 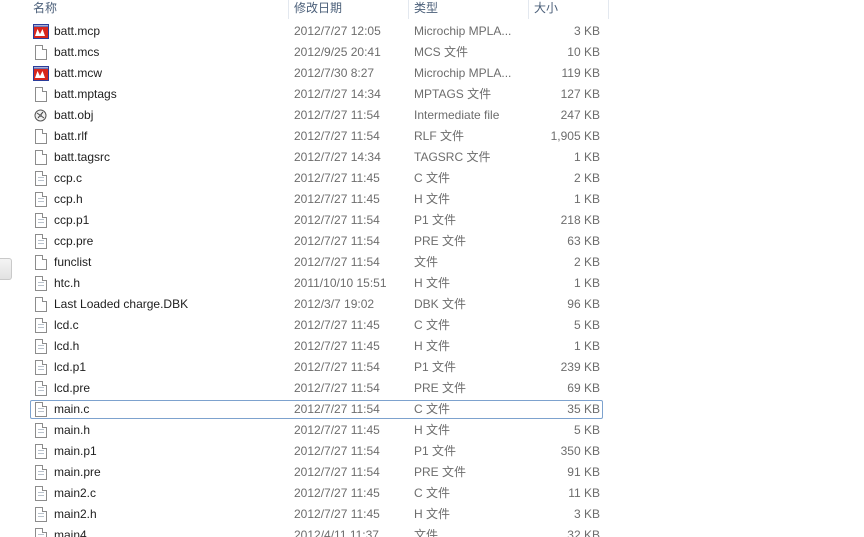 I want to click on file-size: 32 KB, so click(x=583, y=532).